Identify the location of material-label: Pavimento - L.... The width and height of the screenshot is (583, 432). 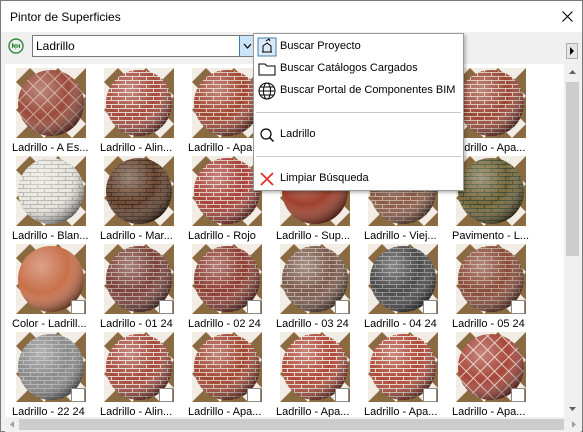
(491, 236).